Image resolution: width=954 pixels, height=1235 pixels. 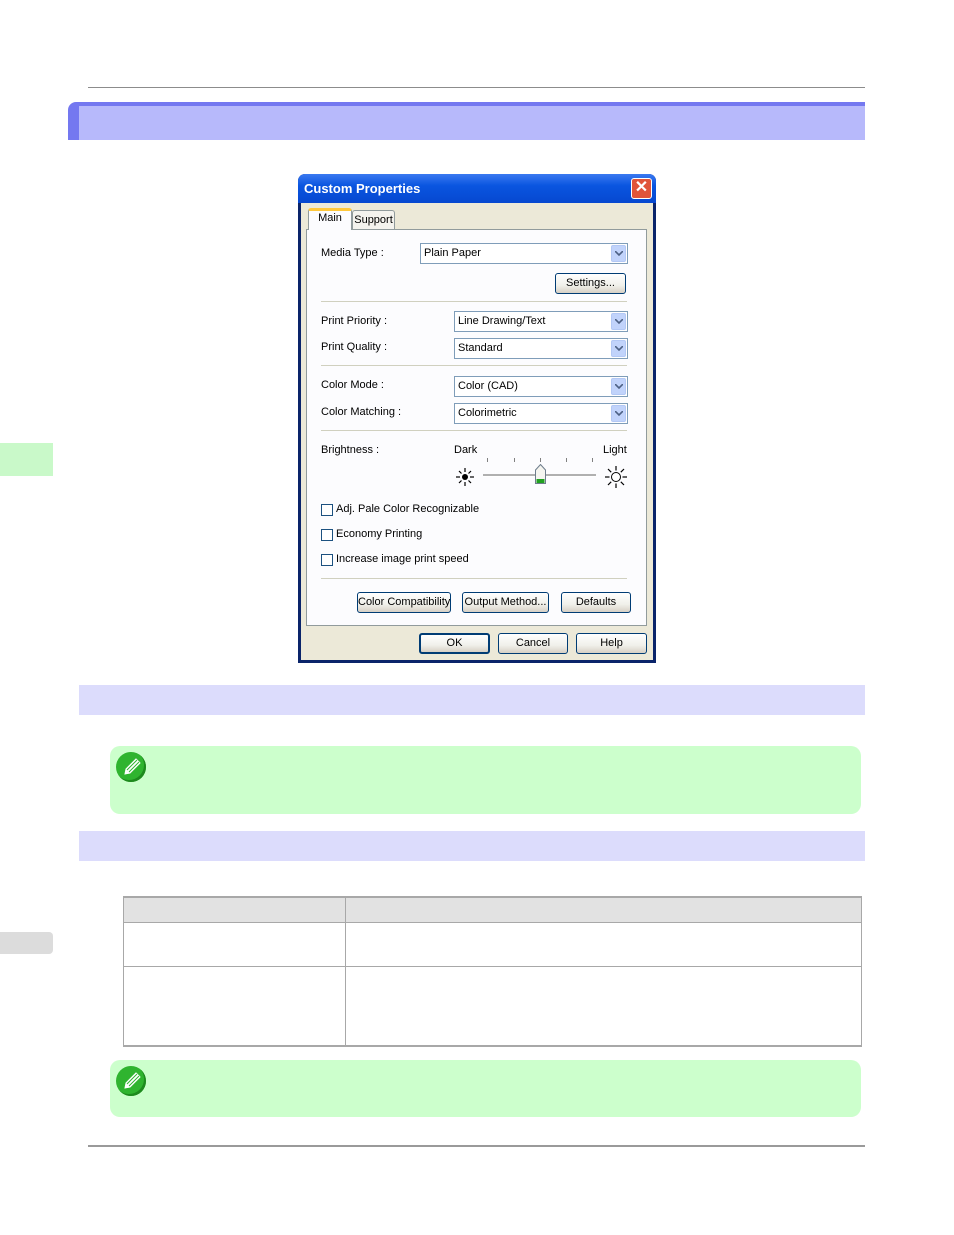 I want to click on economy-printing-label: Economy Printing, so click(x=379, y=534).